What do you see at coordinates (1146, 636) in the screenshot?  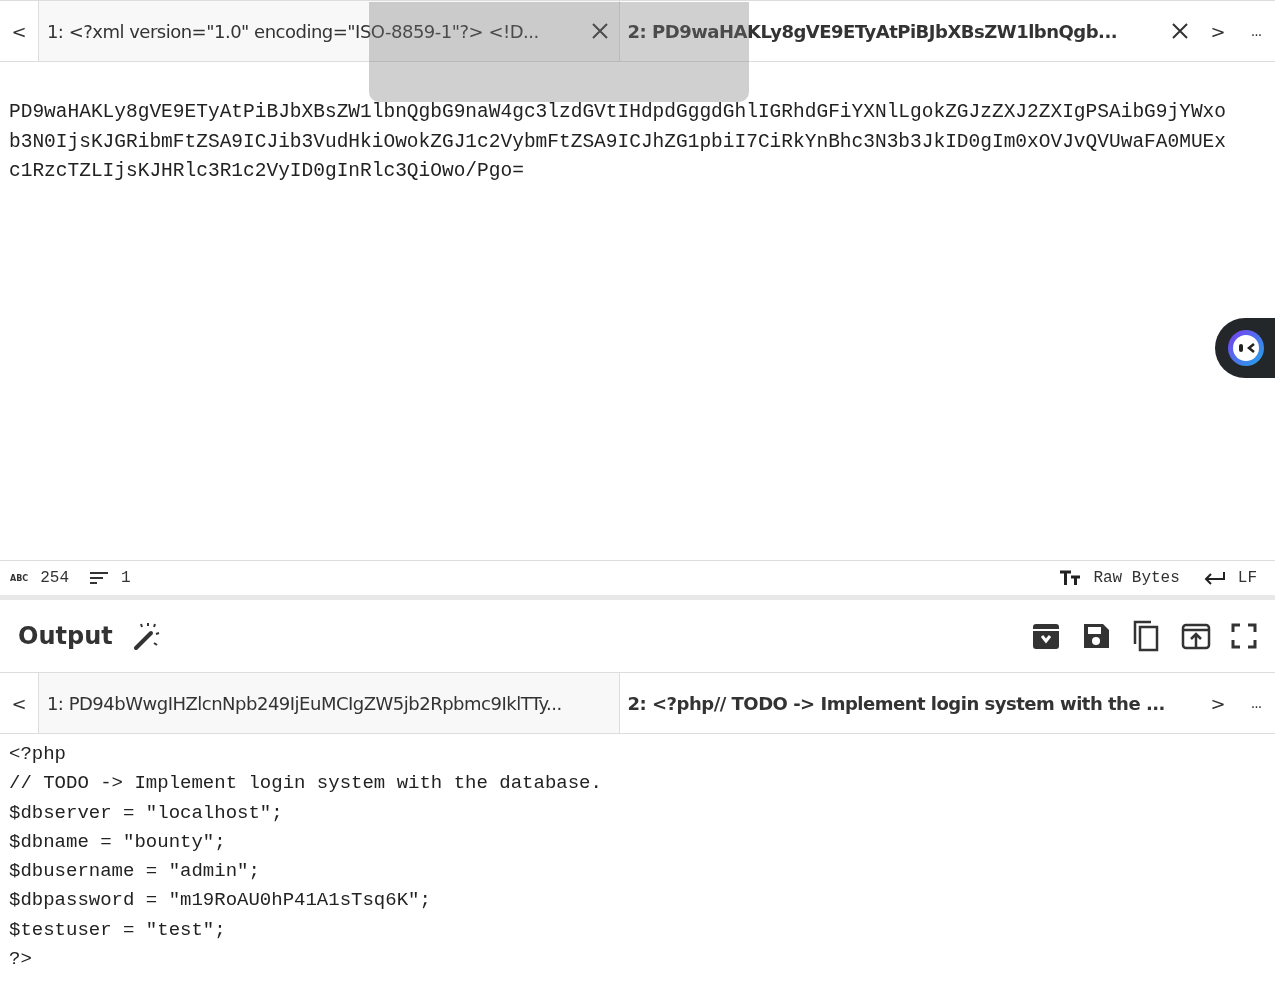 I see `copy-icon` at bounding box center [1146, 636].